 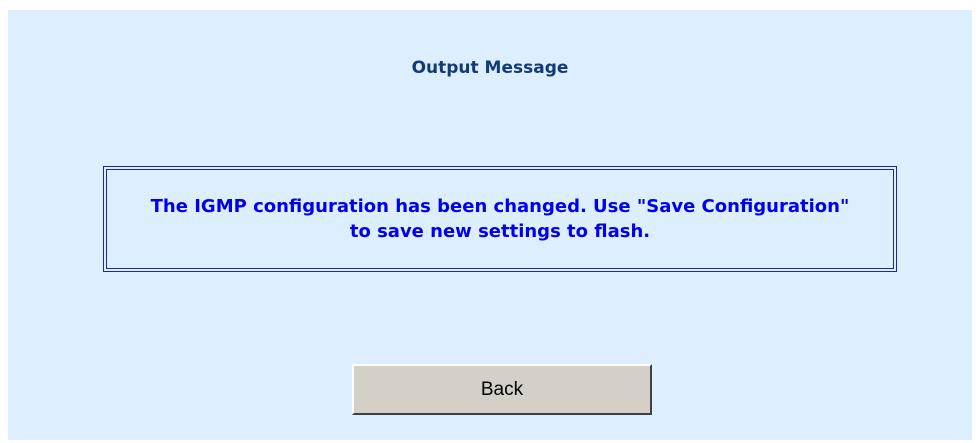 I want to click on page-title: Output Message, so click(x=490, y=68).